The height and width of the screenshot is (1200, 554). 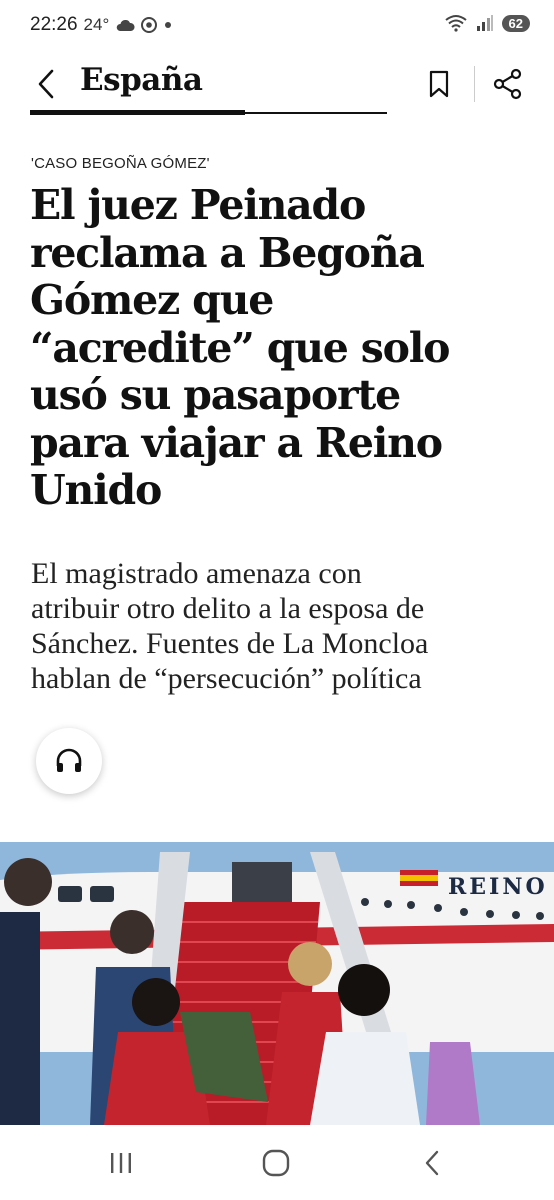 I want to click on headline-line: “acredite” que solo, so click(x=240, y=347).